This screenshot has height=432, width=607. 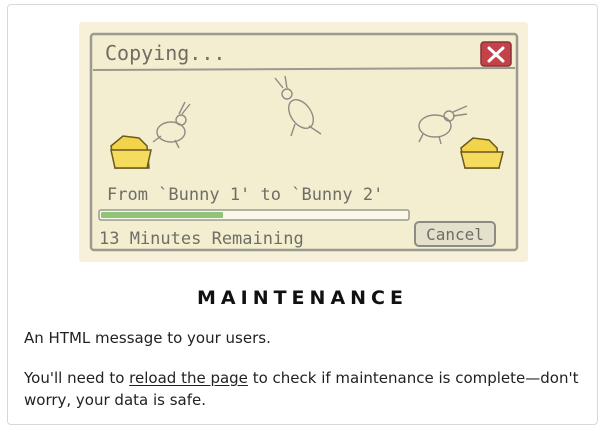 I want to click on page-title: MAINTENANCE, so click(x=302, y=298).